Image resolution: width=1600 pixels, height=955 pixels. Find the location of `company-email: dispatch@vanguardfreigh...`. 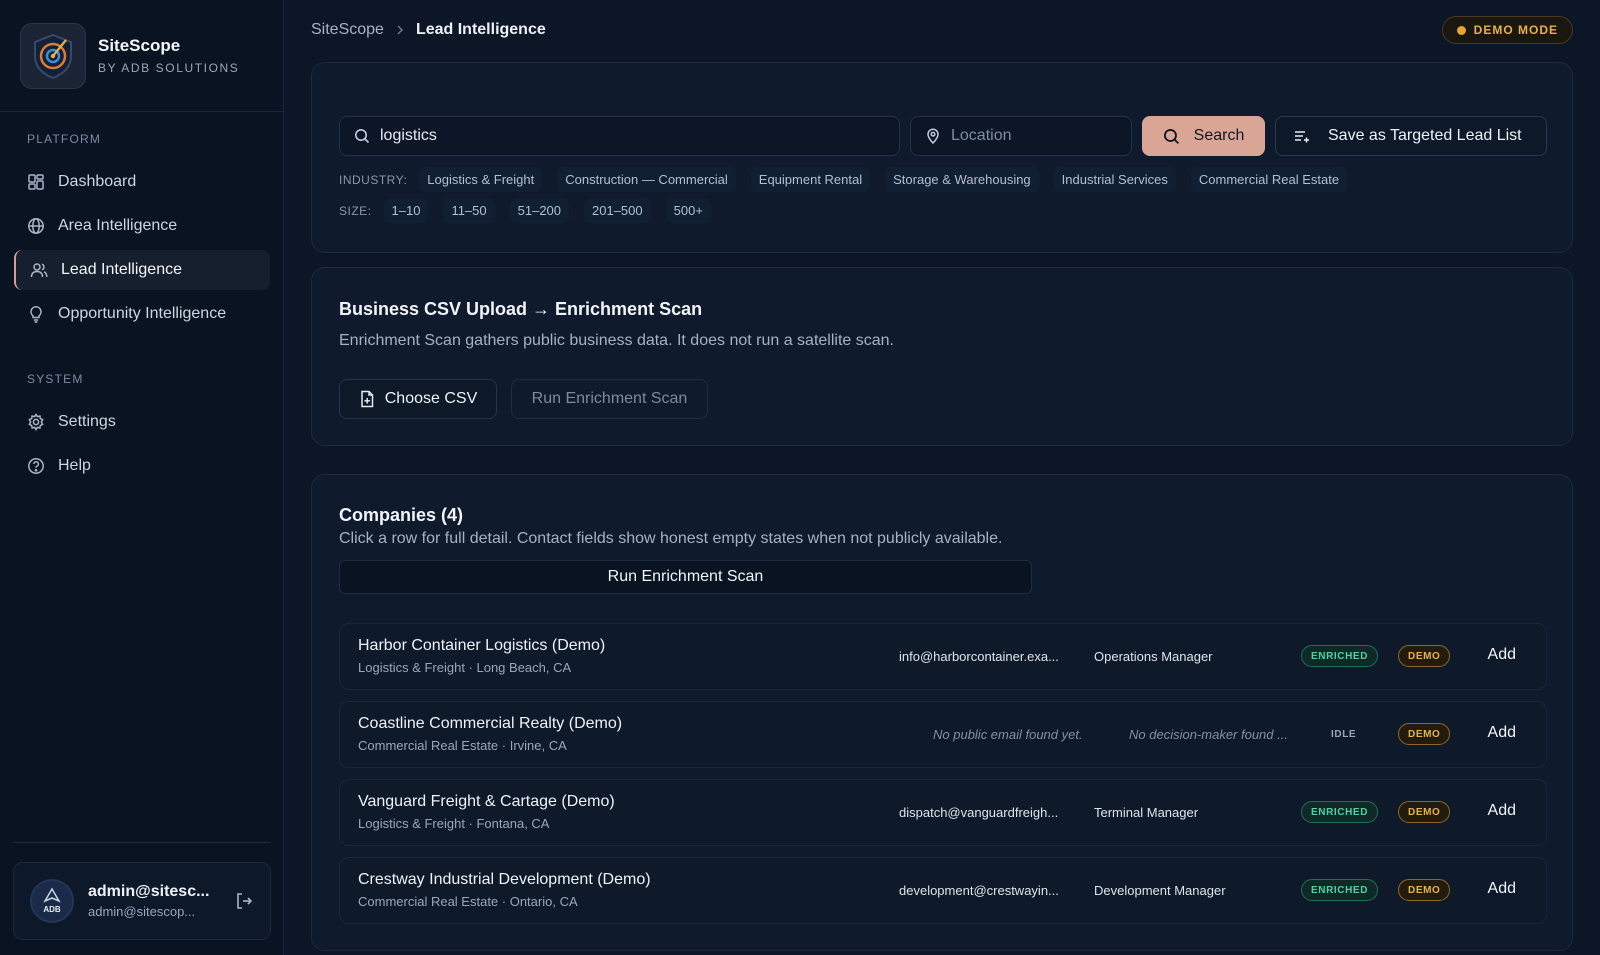

company-email: dispatch@vanguardfreigh... is located at coordinates (979, 812).